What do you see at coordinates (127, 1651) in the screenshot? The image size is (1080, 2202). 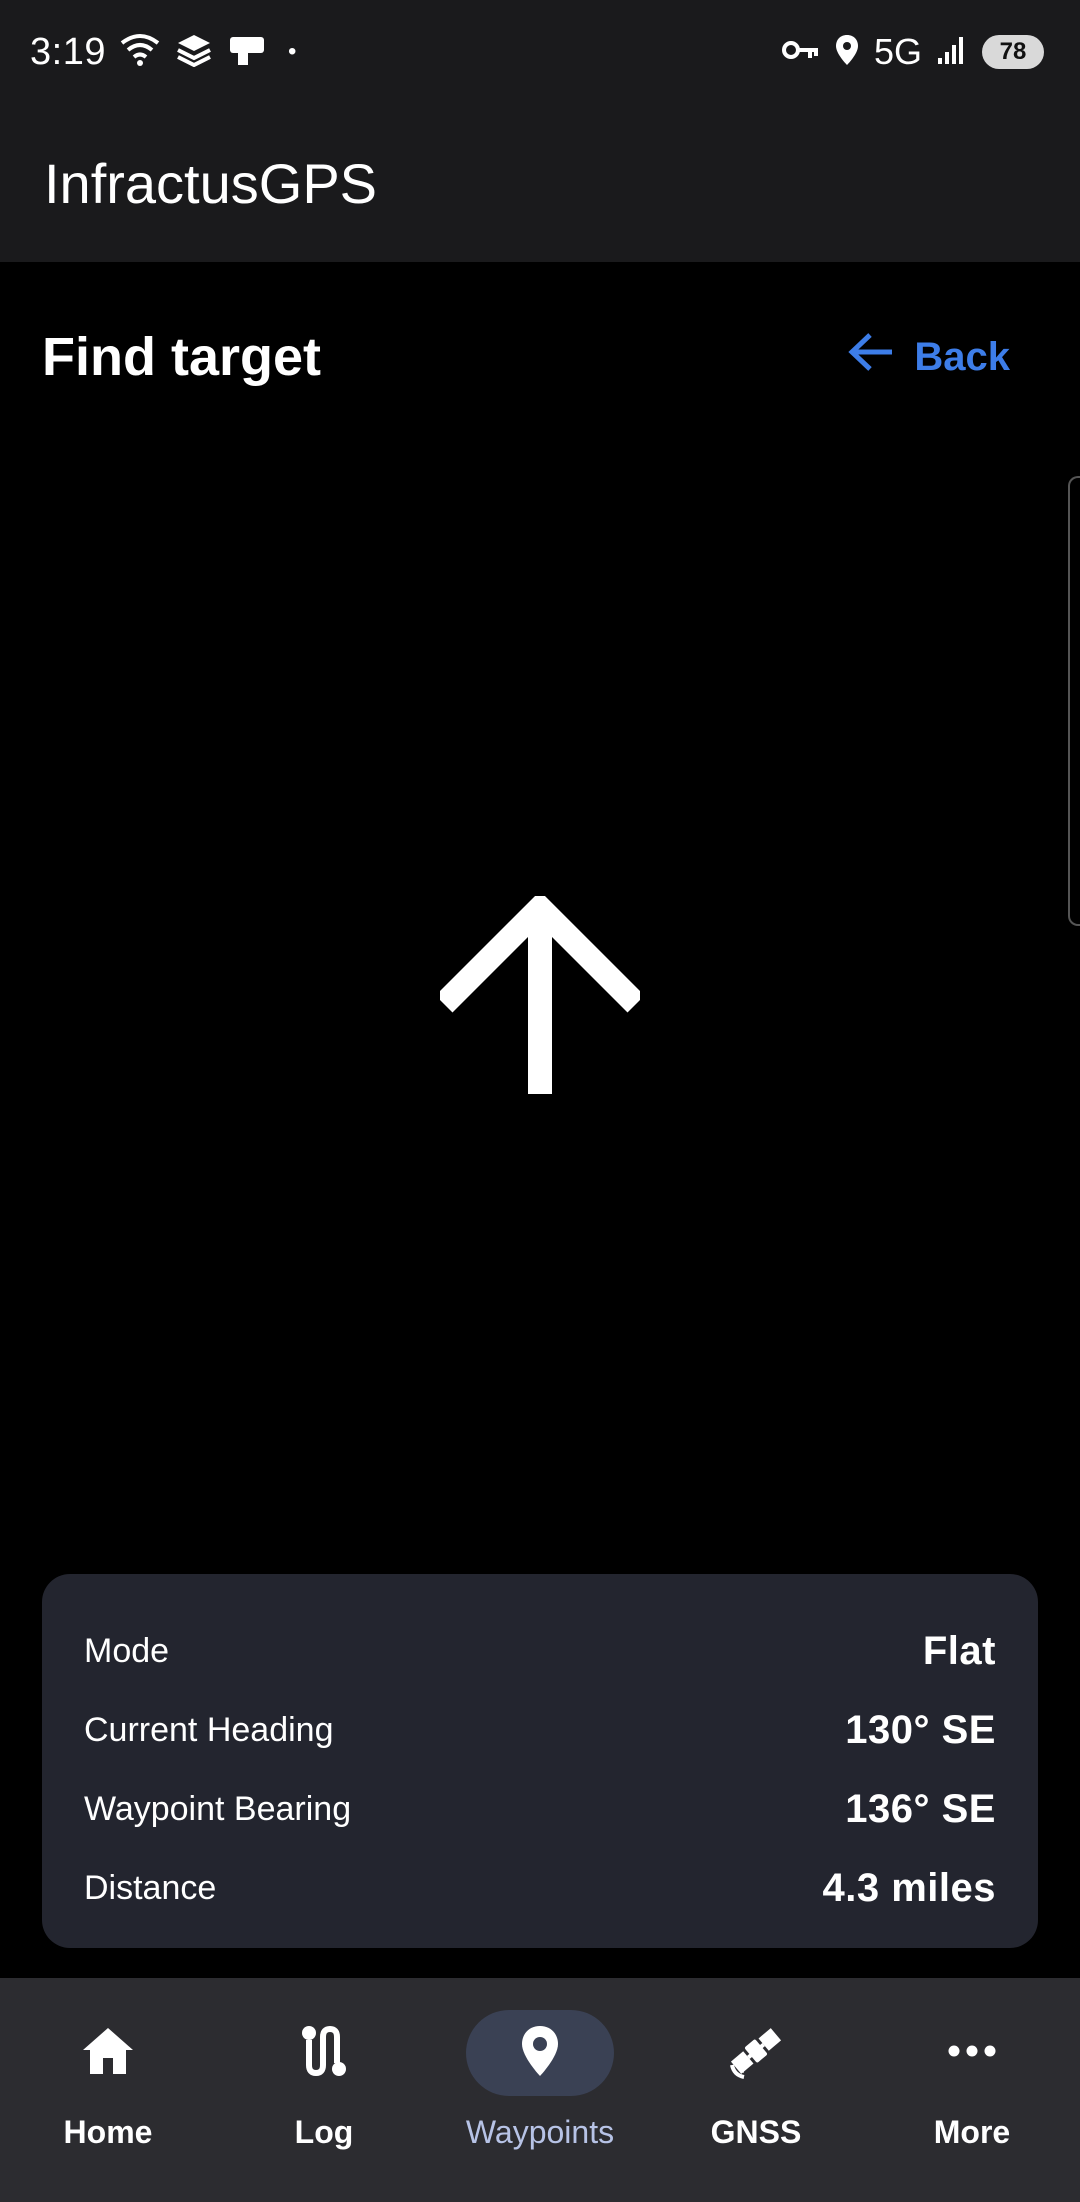 I see `info-label: Mode` at bounding box center [127, 1651].